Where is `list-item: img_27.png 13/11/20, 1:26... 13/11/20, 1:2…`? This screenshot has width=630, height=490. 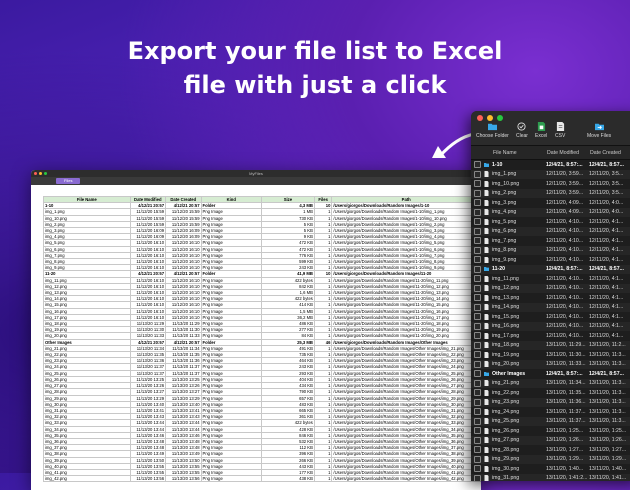 list-item: img_27.png 13/11/20, 1:26... 13/11/20, 1:2… is located at coordinates (550, 440).